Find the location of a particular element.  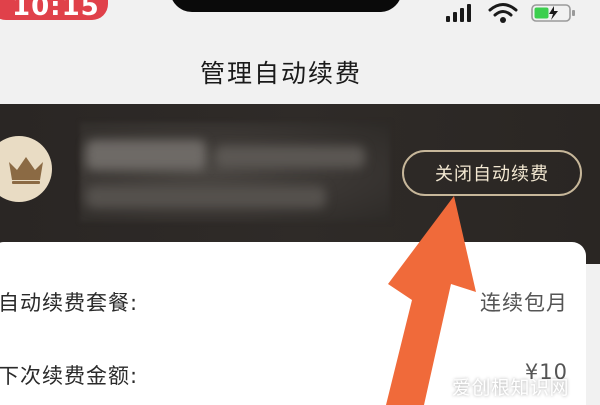

notch is located at coordinates (286, 6).